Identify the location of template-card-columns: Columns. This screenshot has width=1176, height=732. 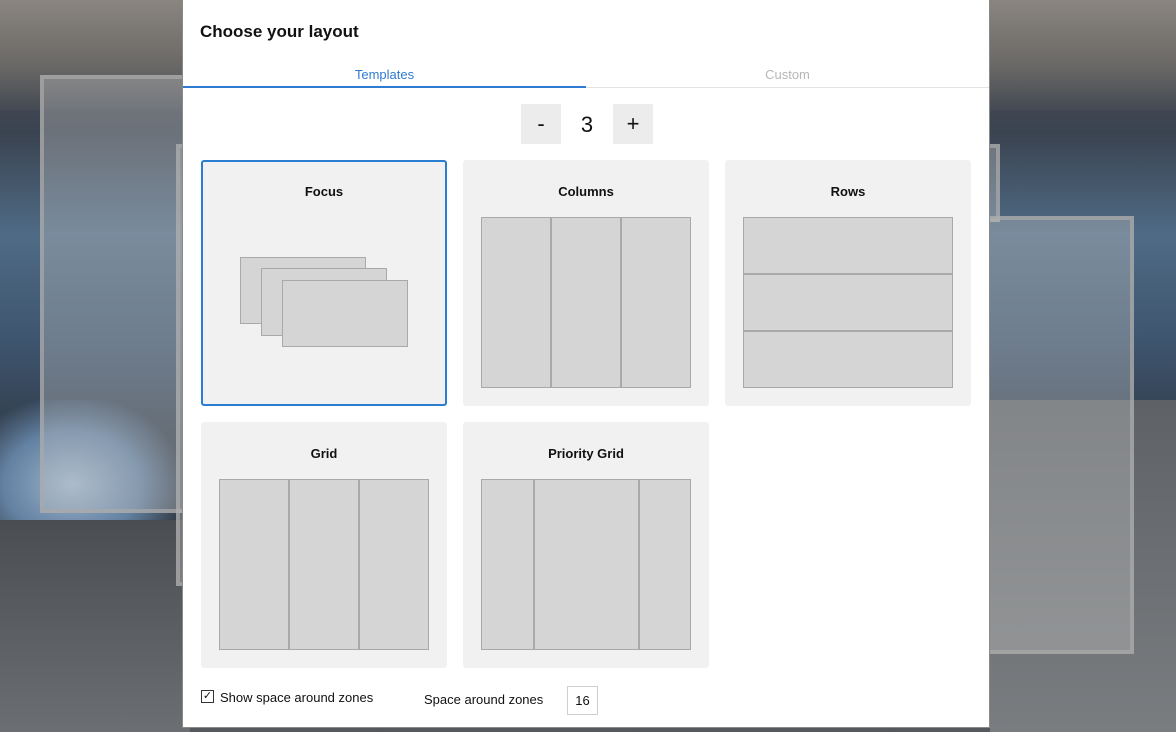
(586, 283).